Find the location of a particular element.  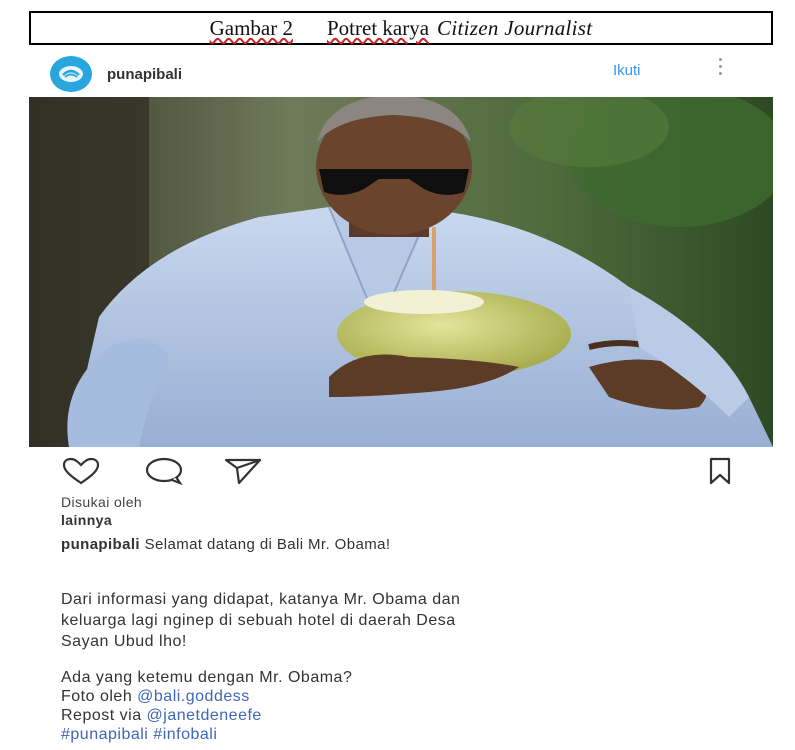

caption-potret: Potret karya is located at coordinates (378, 27).